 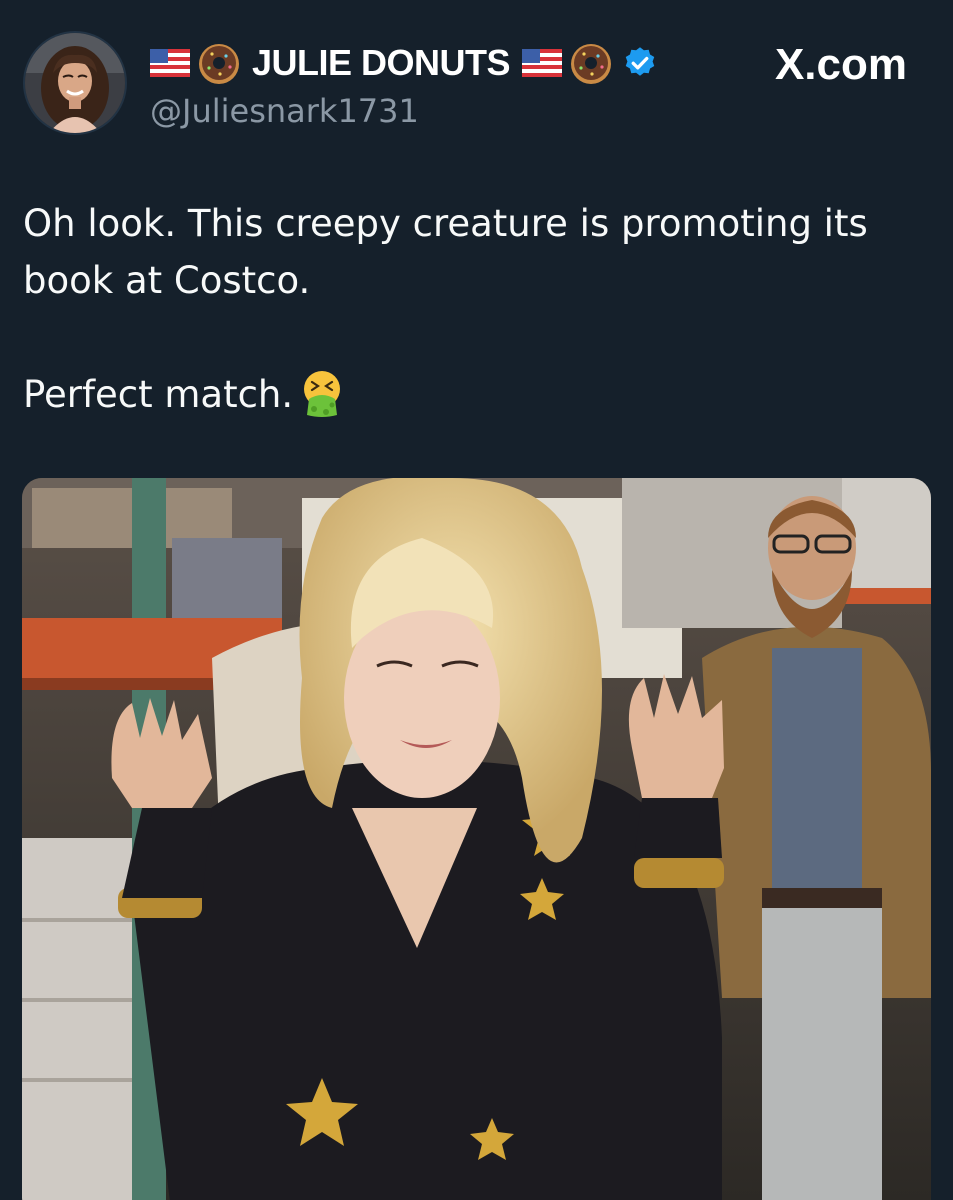 I want to click on brand-watermark-text: X.com, so click(x=840, y=64).